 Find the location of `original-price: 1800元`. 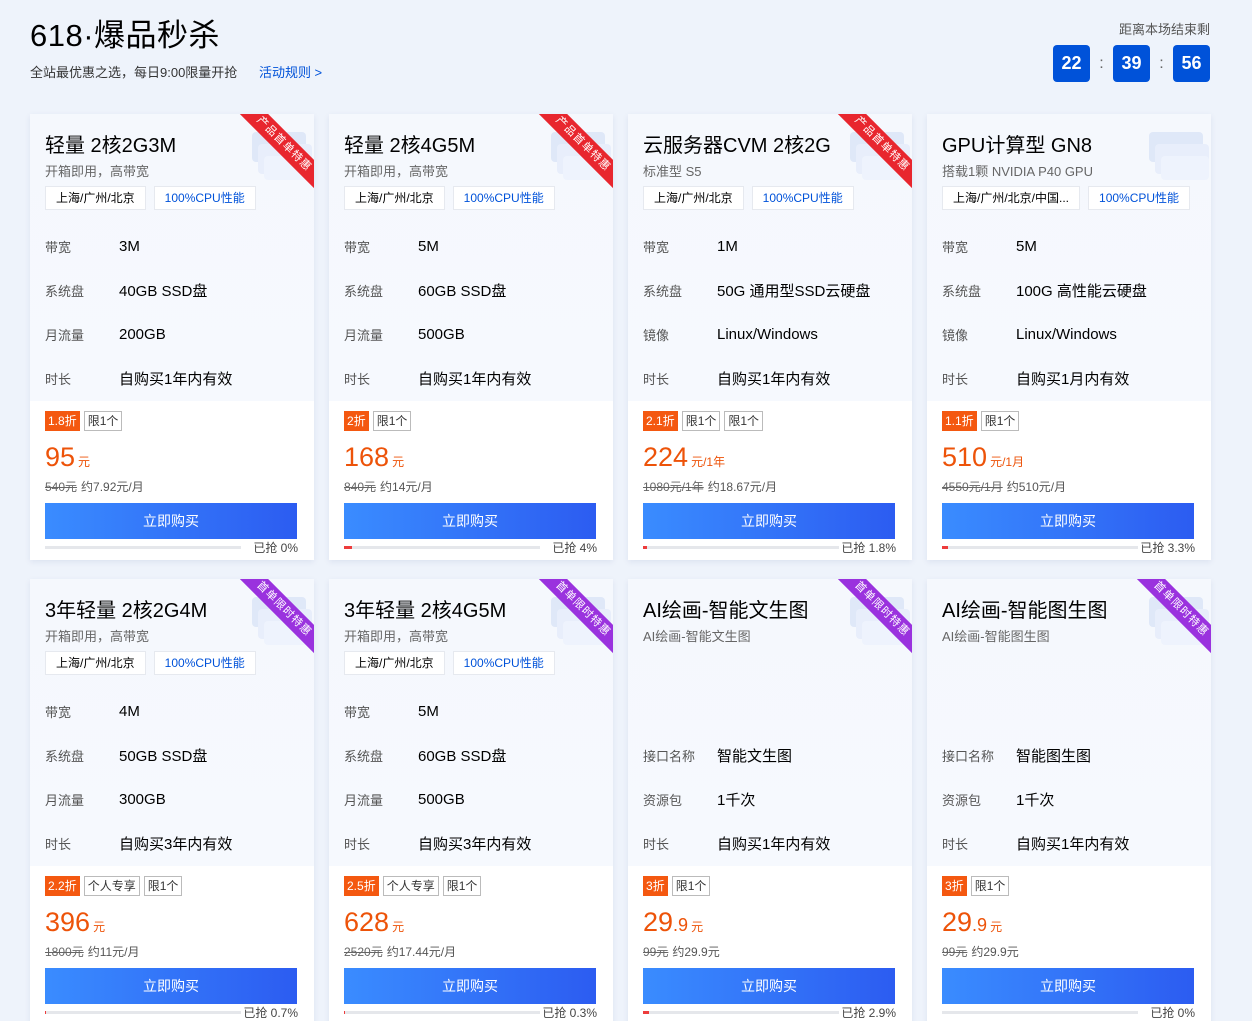

original-price: 1800元 is located at coordinates (64, 952).